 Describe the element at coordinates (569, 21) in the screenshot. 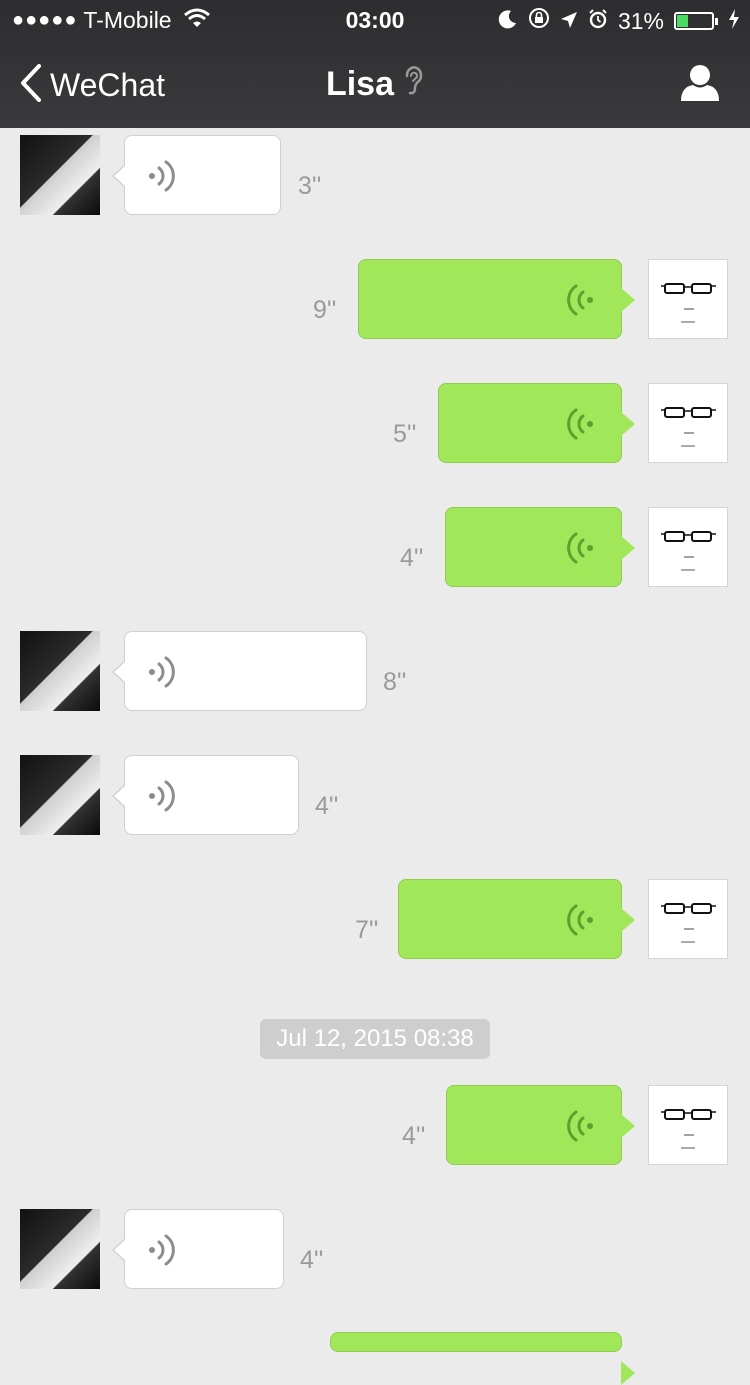

I see `location-icon` at that location.